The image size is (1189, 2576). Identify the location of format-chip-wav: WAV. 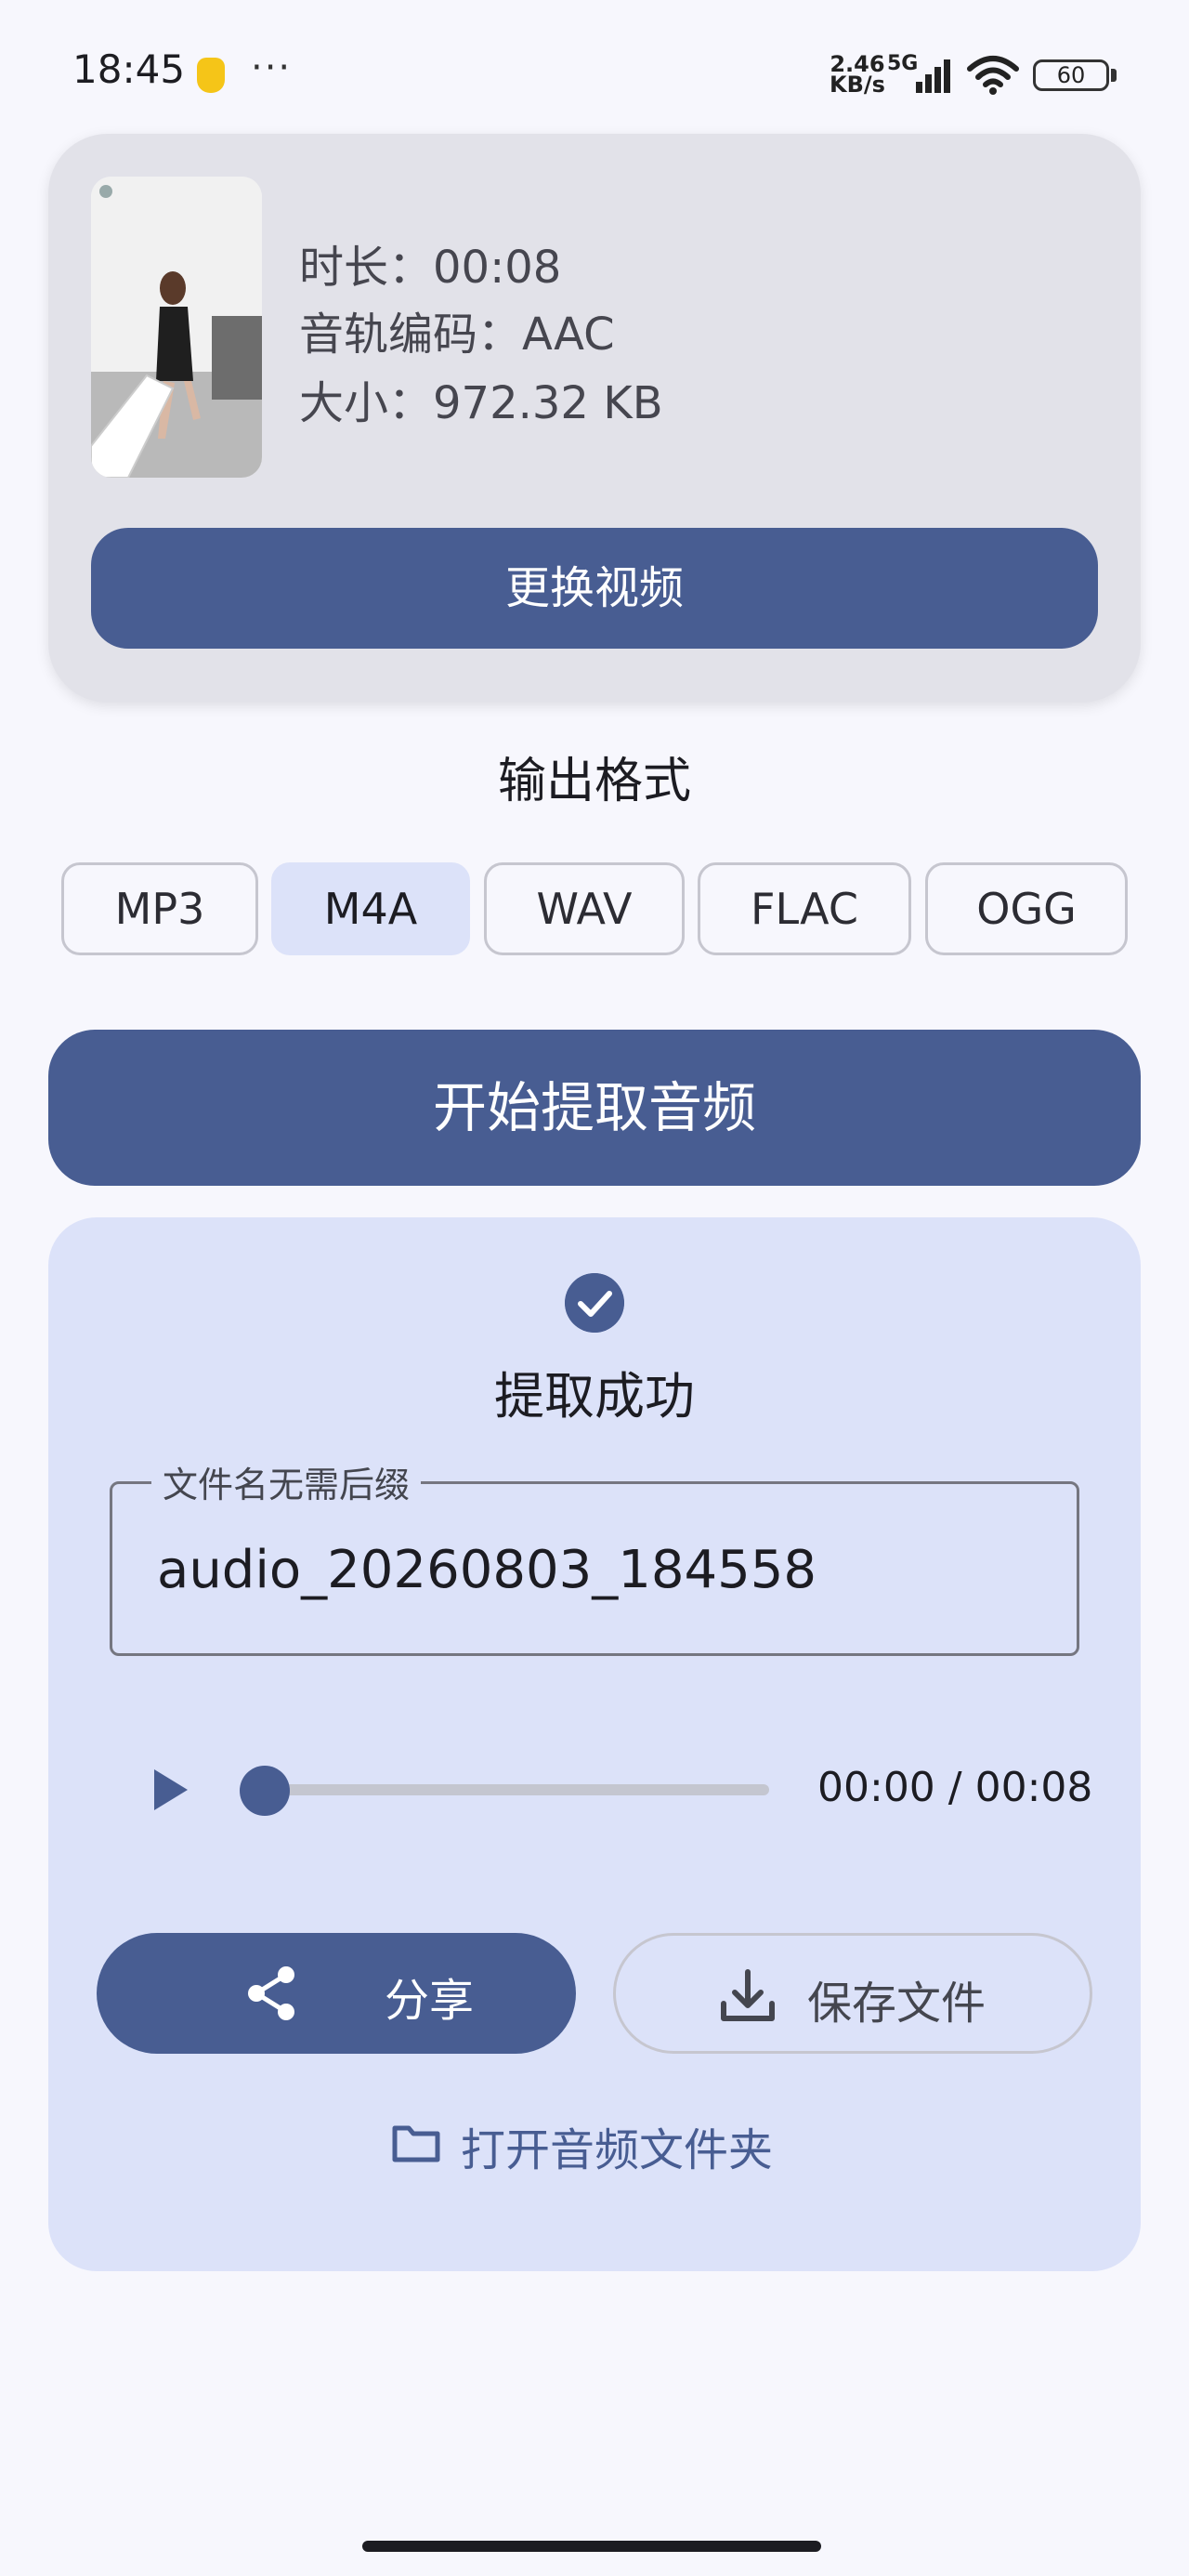
(584, 908).